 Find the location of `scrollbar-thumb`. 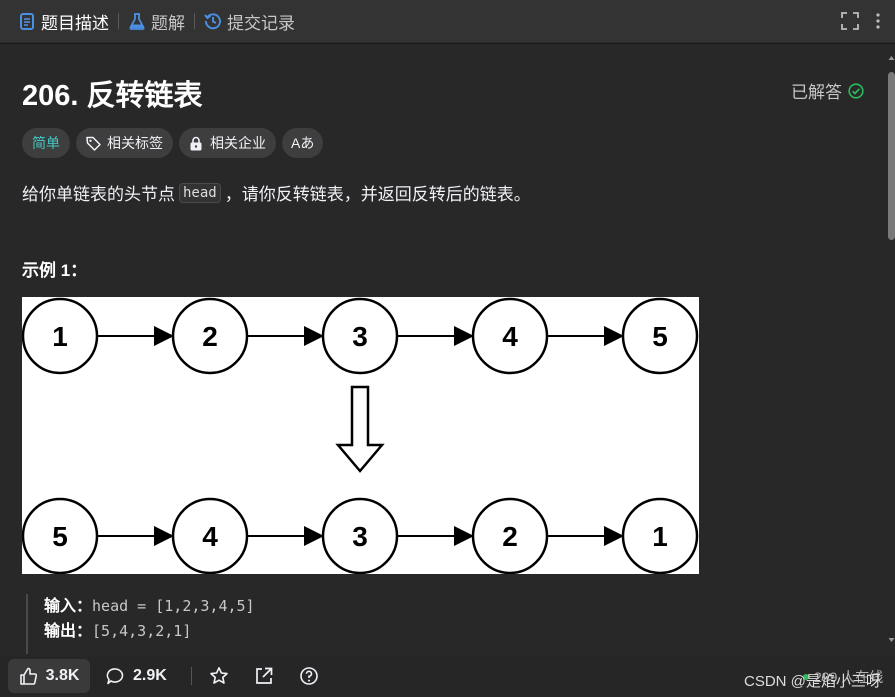

scrollbar-thumb is located at coordinates (891, 156).